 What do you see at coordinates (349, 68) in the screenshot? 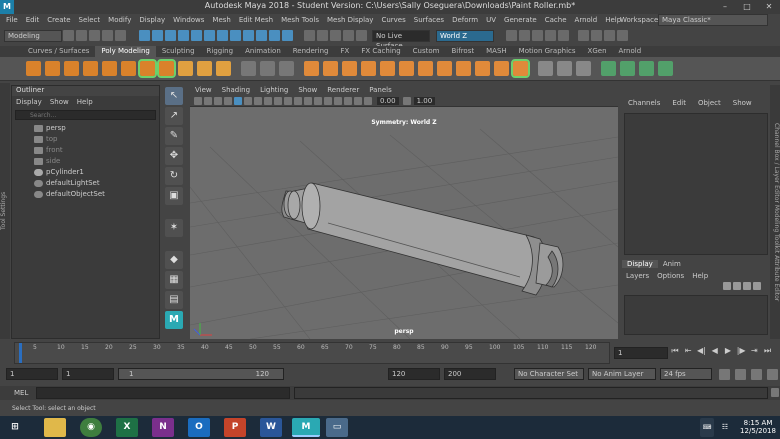
I see `bevel-icon` at bounding box center [349, 68].